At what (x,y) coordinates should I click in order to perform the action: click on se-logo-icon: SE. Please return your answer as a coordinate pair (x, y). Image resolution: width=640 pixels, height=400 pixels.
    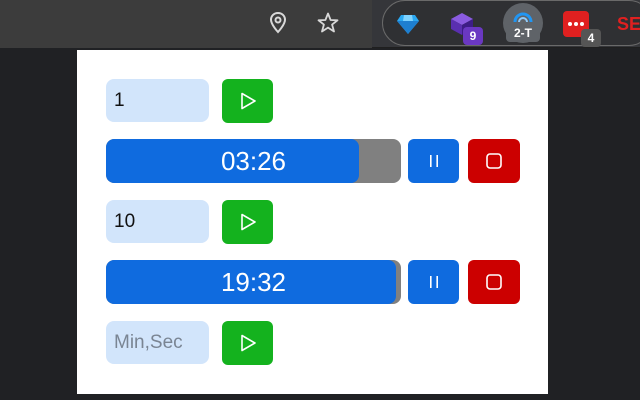
    Looking at the image, I should click on (628, 24).